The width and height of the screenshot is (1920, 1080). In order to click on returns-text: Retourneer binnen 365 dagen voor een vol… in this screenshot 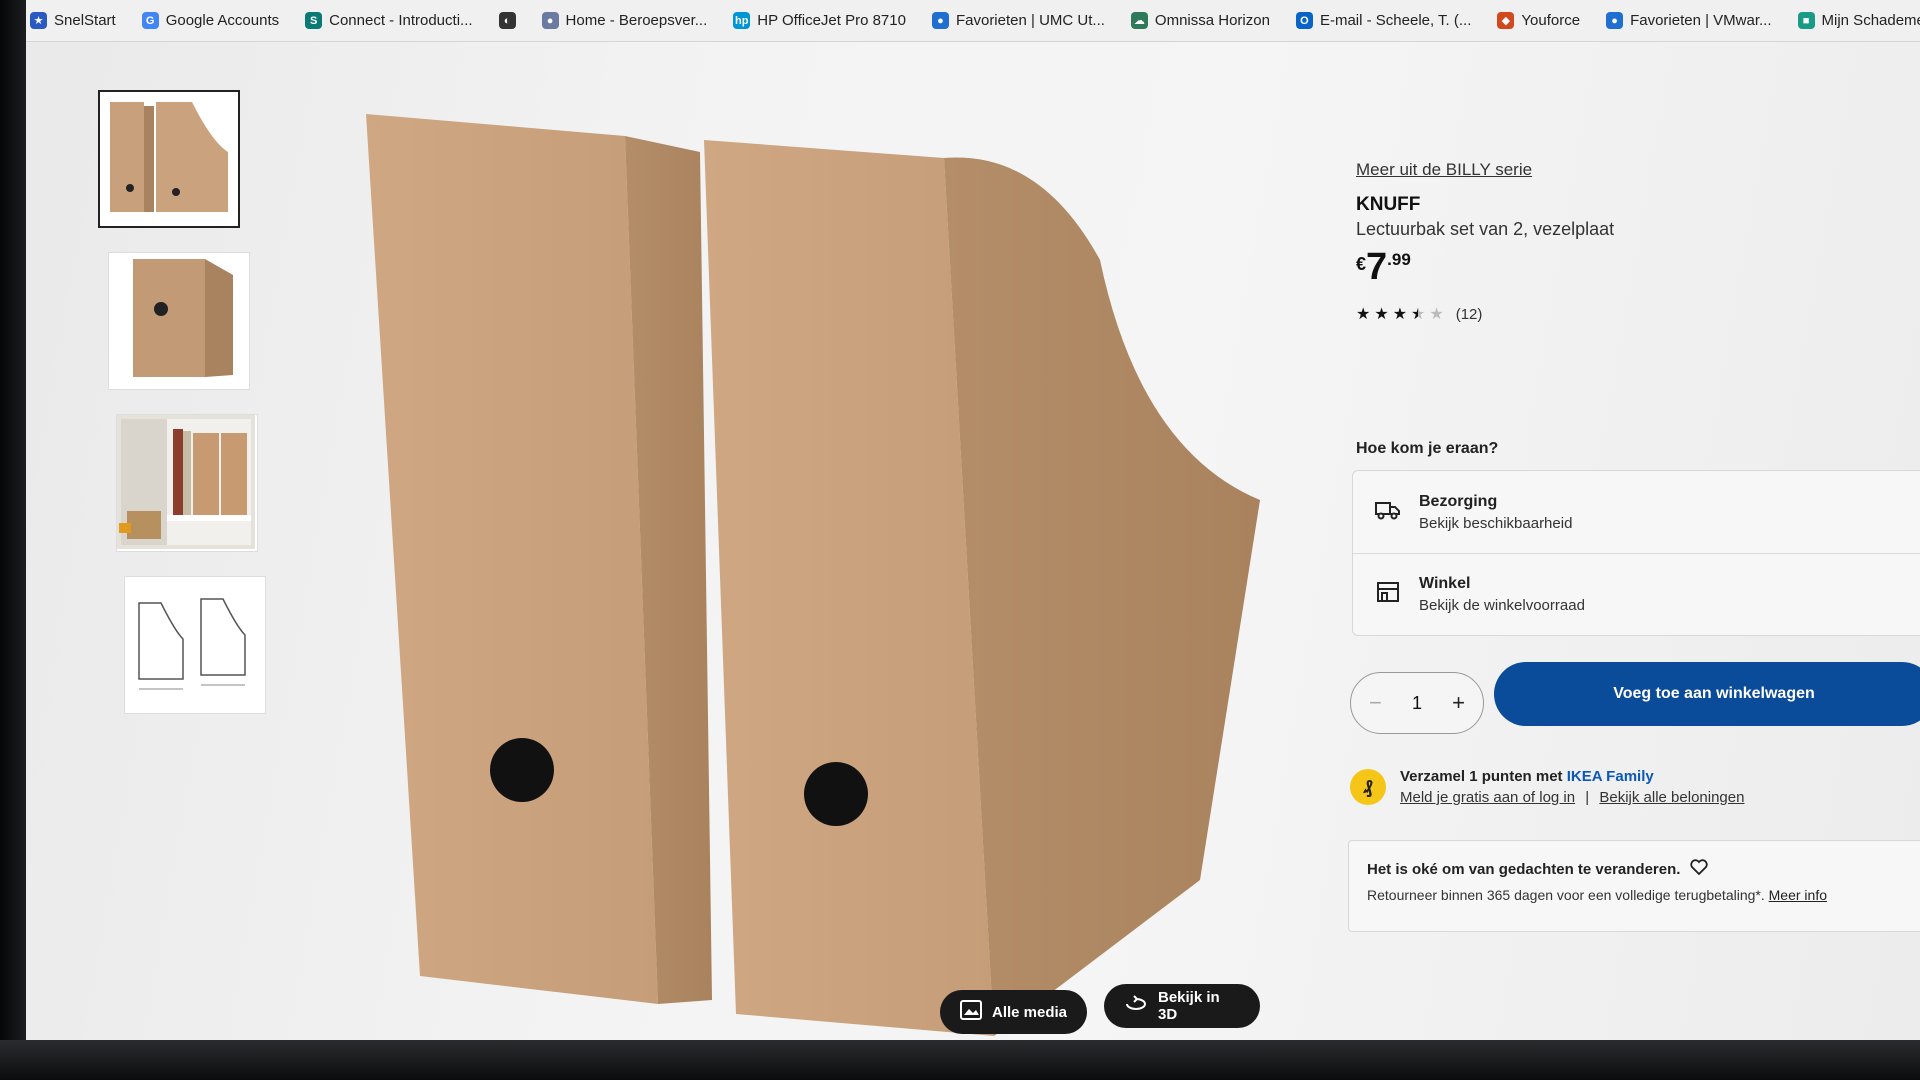, I will do `click(1638, 895)`.